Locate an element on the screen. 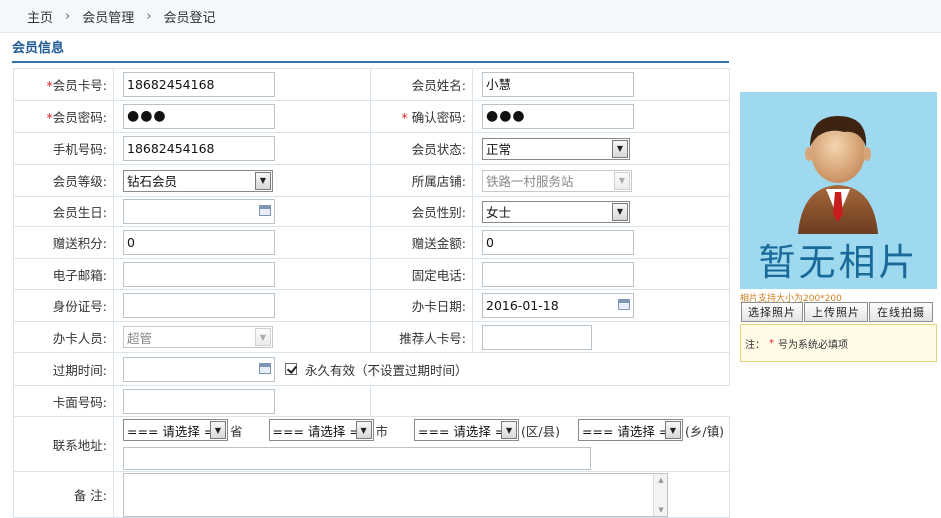  permanent-checkbox is located at coordinates (290, 369).